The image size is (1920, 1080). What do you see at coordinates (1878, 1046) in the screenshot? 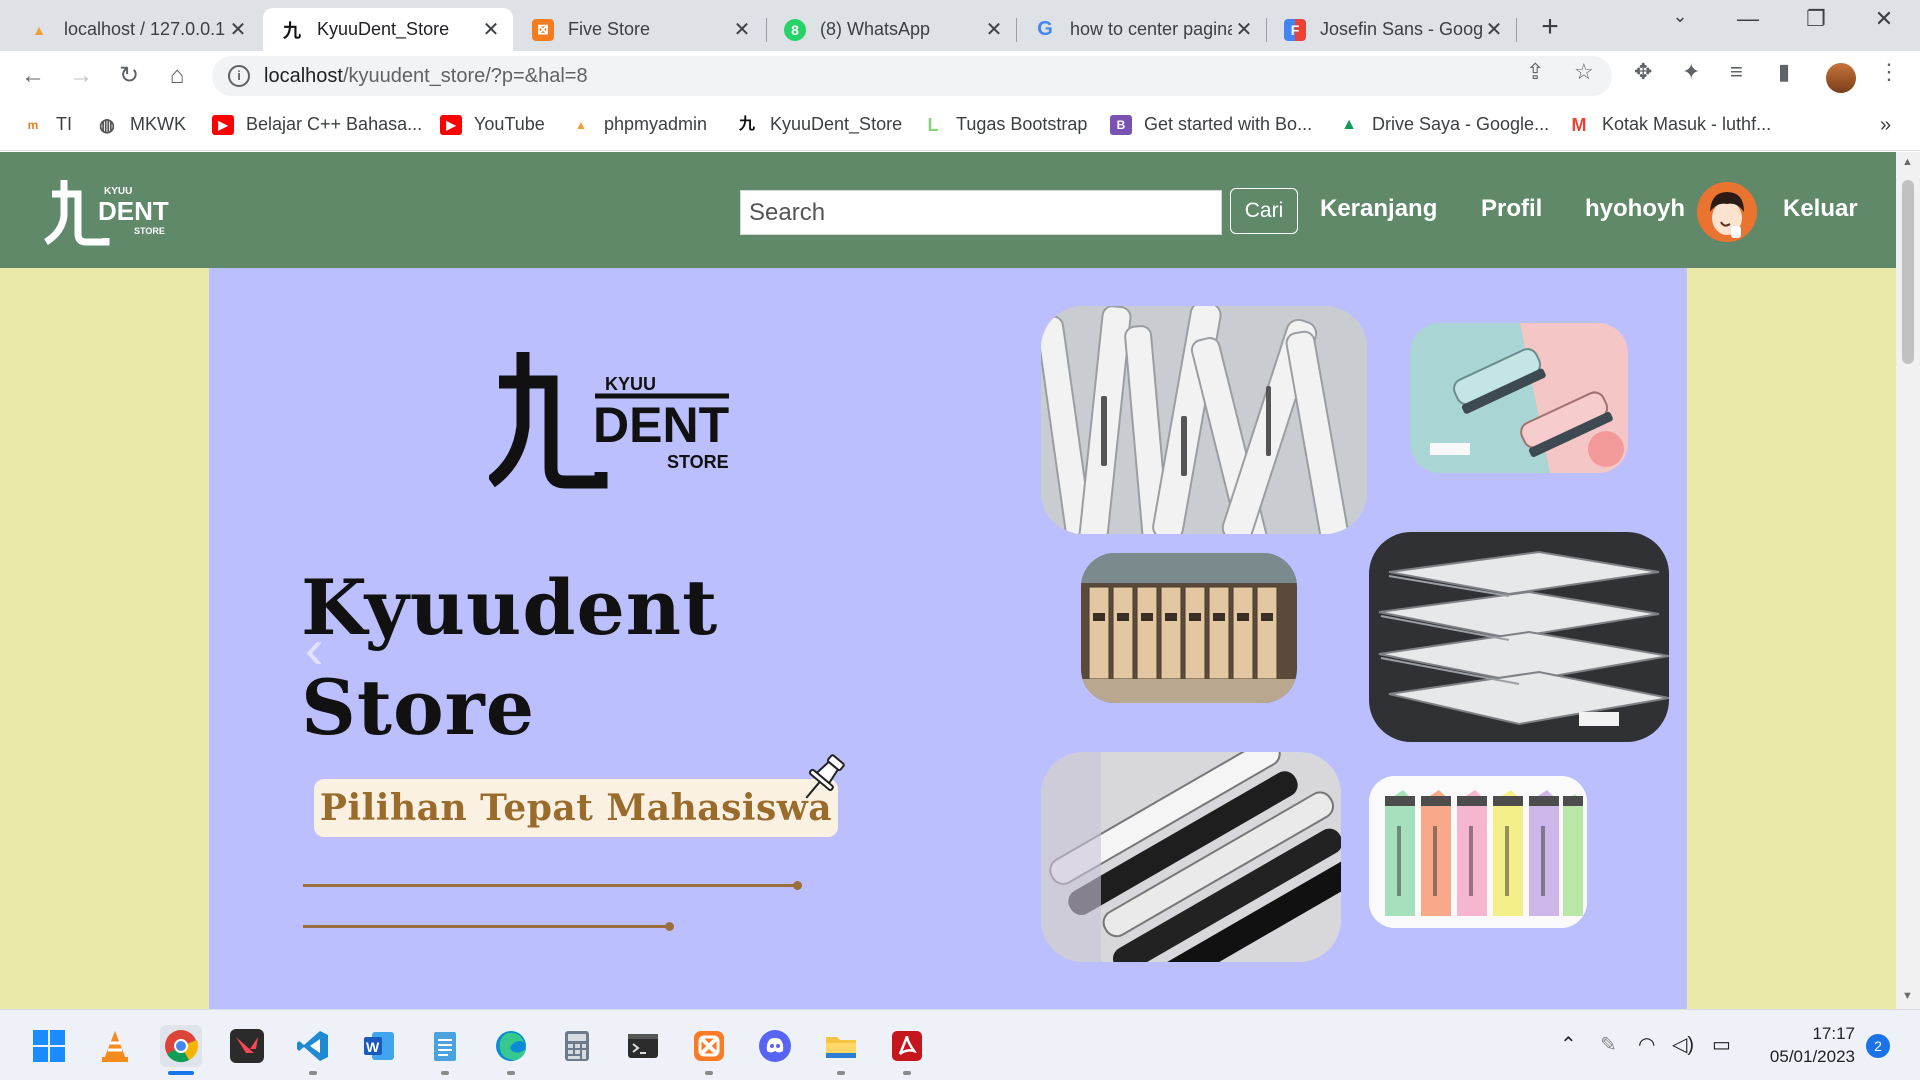
I see `notification-badge: 2` at bounding box center [1878, 1046].